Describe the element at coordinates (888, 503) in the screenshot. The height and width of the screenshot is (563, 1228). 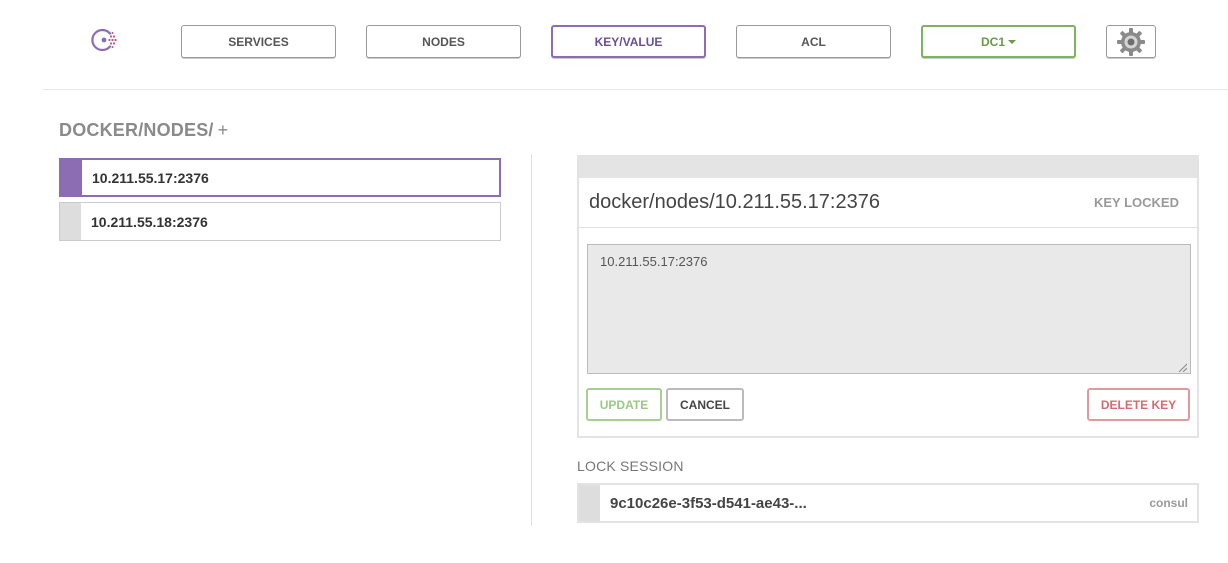
I see `lock-session-item: 9c10c26e-3f53-d541-ae43-... consul` at that location.